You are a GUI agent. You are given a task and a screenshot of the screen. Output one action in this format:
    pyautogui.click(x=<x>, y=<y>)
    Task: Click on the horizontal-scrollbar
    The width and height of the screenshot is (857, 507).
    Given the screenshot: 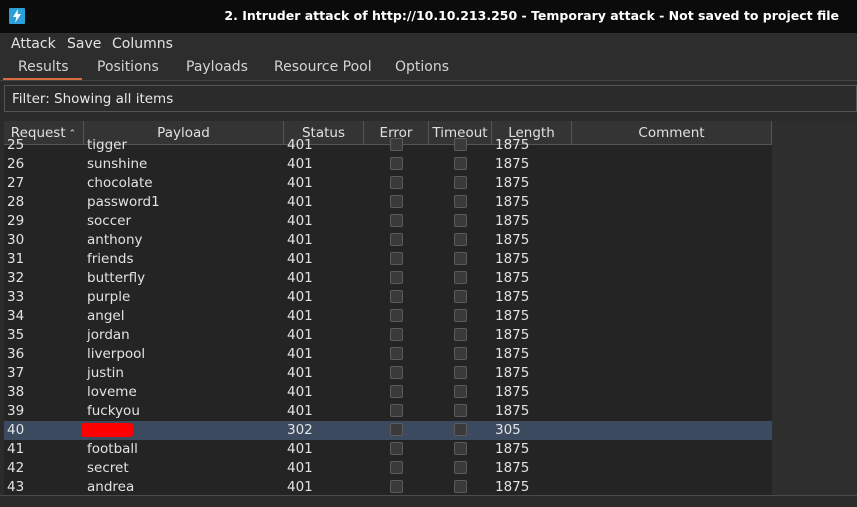 What is the action you would take?
    pyautogui.click(x=428, y=501)
    